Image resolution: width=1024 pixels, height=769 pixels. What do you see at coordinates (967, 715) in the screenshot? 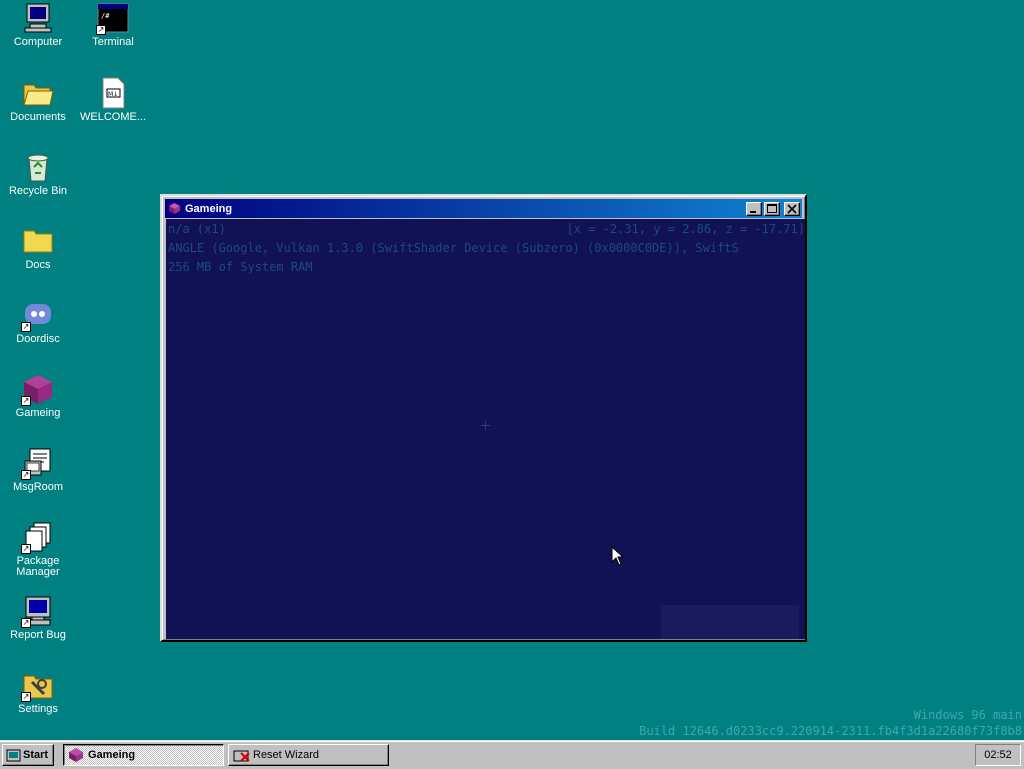
I see `build-watermark-line1: Windows 96 main` at bounding box center [967, 715].